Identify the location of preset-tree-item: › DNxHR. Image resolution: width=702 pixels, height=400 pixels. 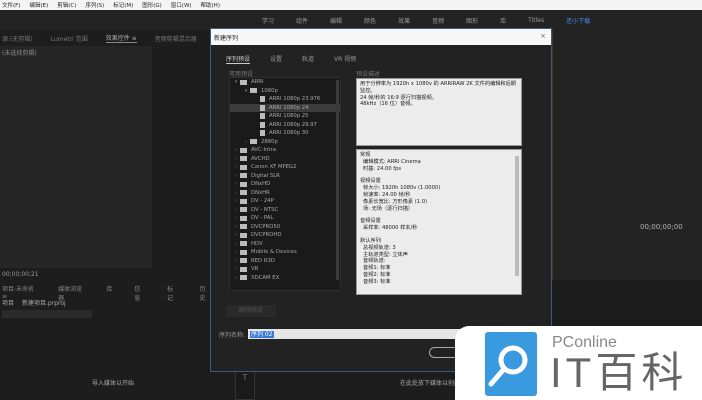
(285, 193).